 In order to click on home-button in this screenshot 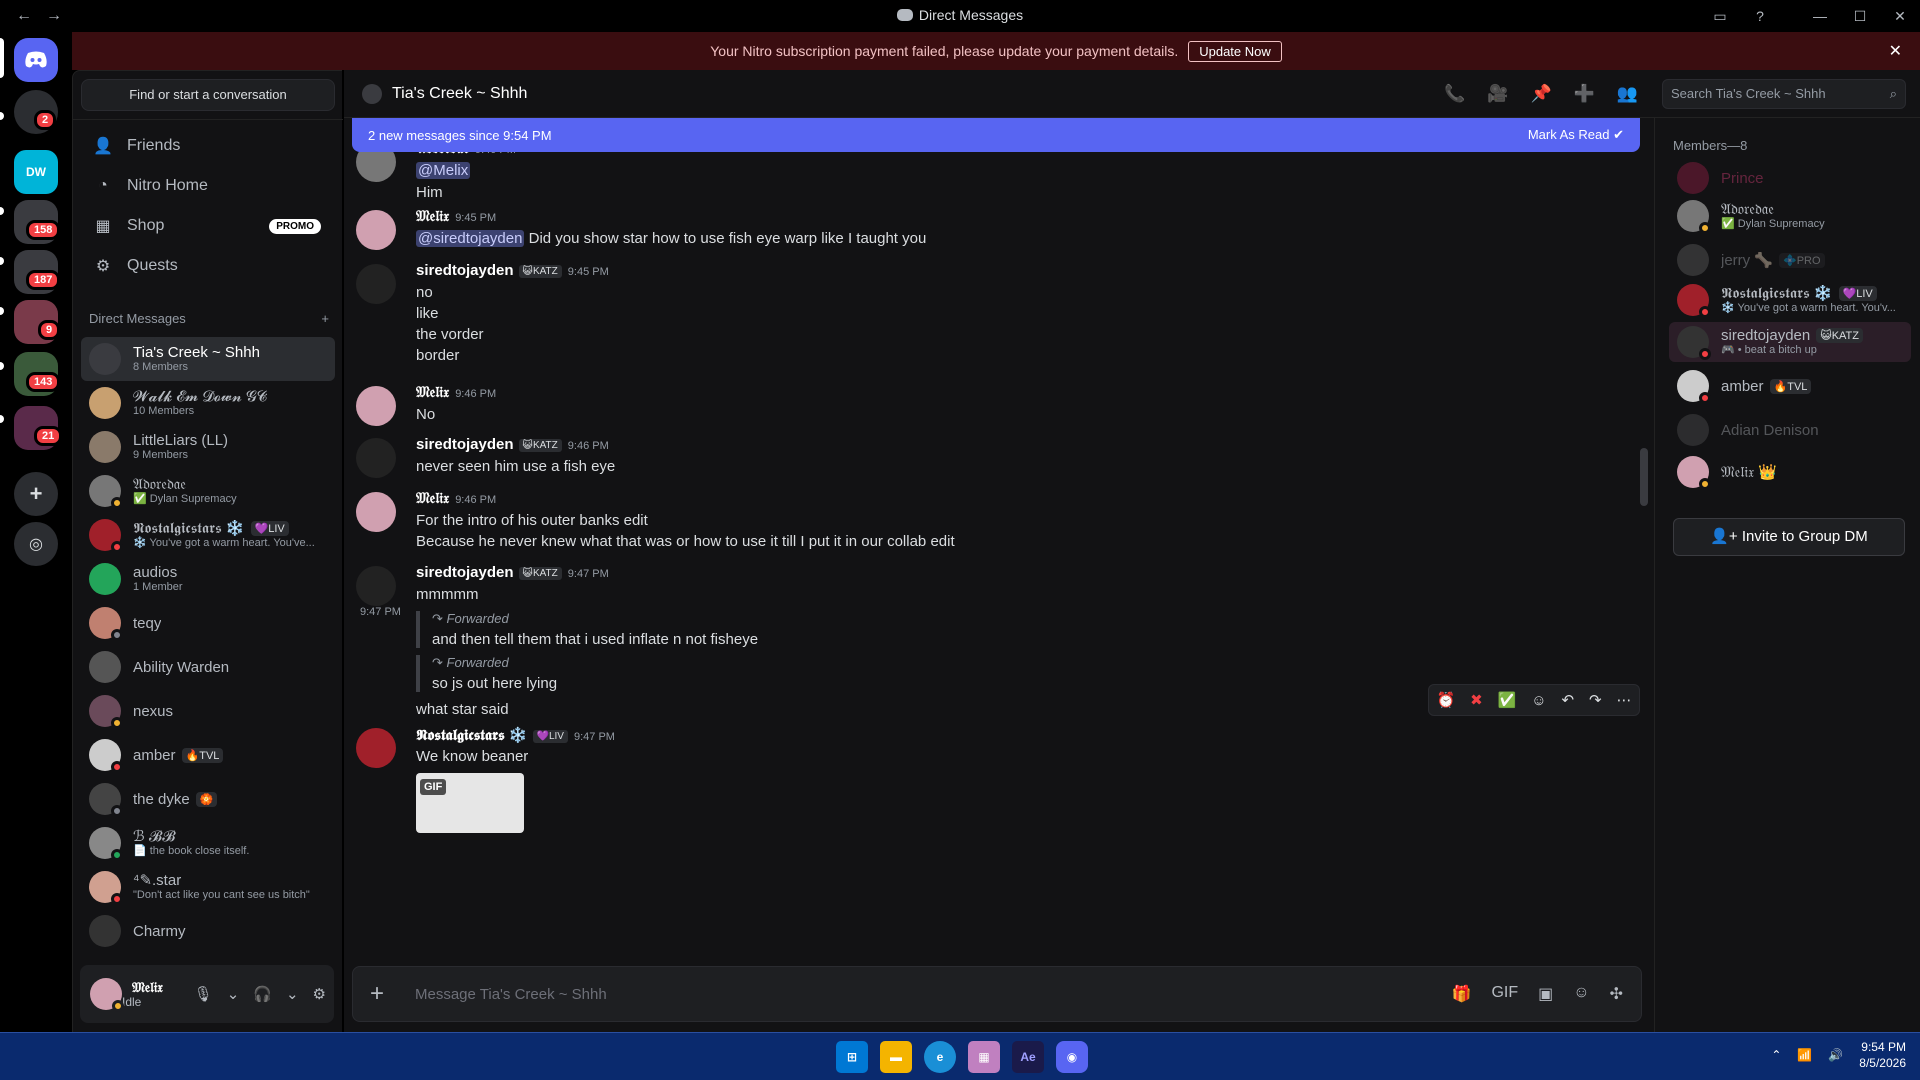, I will do `click(36, 60)`.